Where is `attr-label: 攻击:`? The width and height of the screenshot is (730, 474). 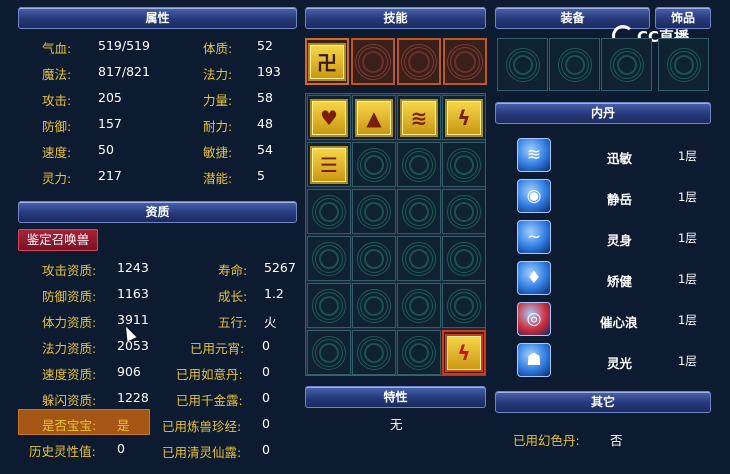 attr-label: 攻击: is located at coordinates (57, 100).